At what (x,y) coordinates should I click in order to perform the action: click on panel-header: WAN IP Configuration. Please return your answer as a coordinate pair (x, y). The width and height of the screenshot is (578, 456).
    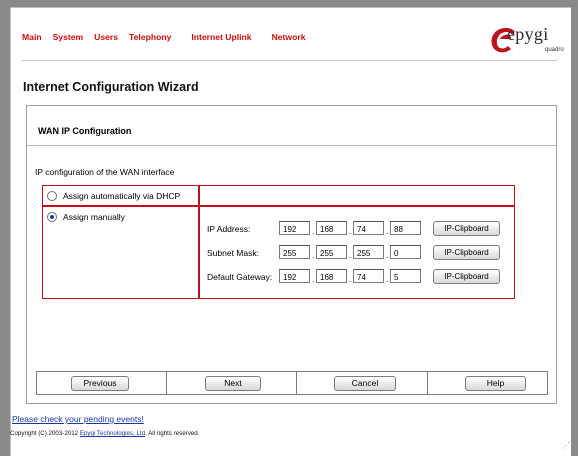
    Looking at the image, I should click on (291, 126).